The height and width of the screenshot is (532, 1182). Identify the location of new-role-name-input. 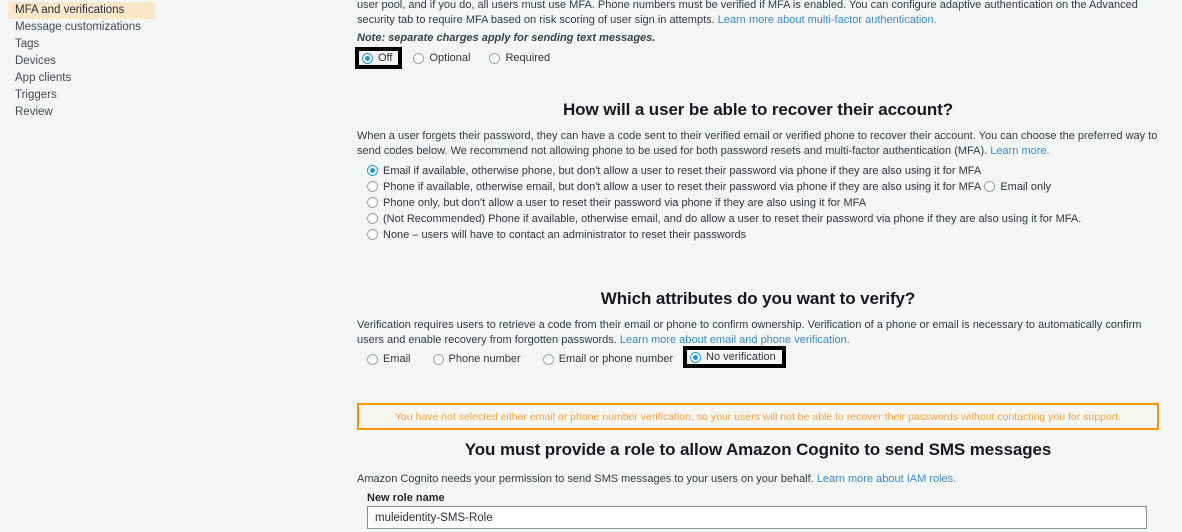
(757, 517).